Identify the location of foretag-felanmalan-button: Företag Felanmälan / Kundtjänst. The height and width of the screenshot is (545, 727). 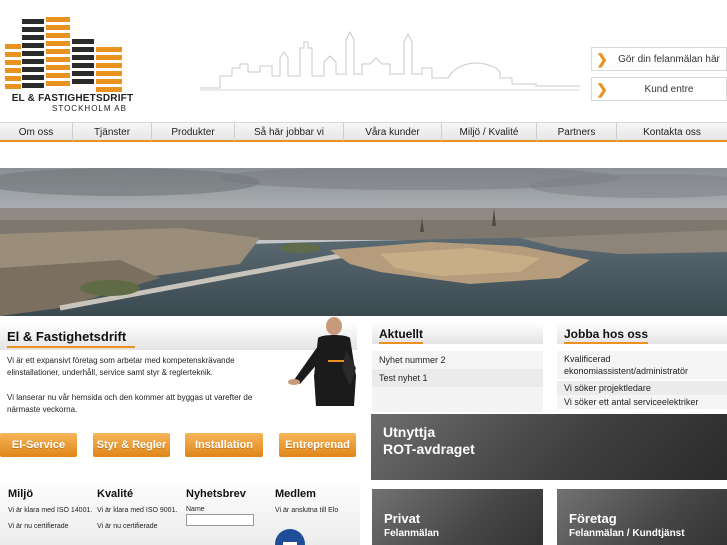
(642, 517).